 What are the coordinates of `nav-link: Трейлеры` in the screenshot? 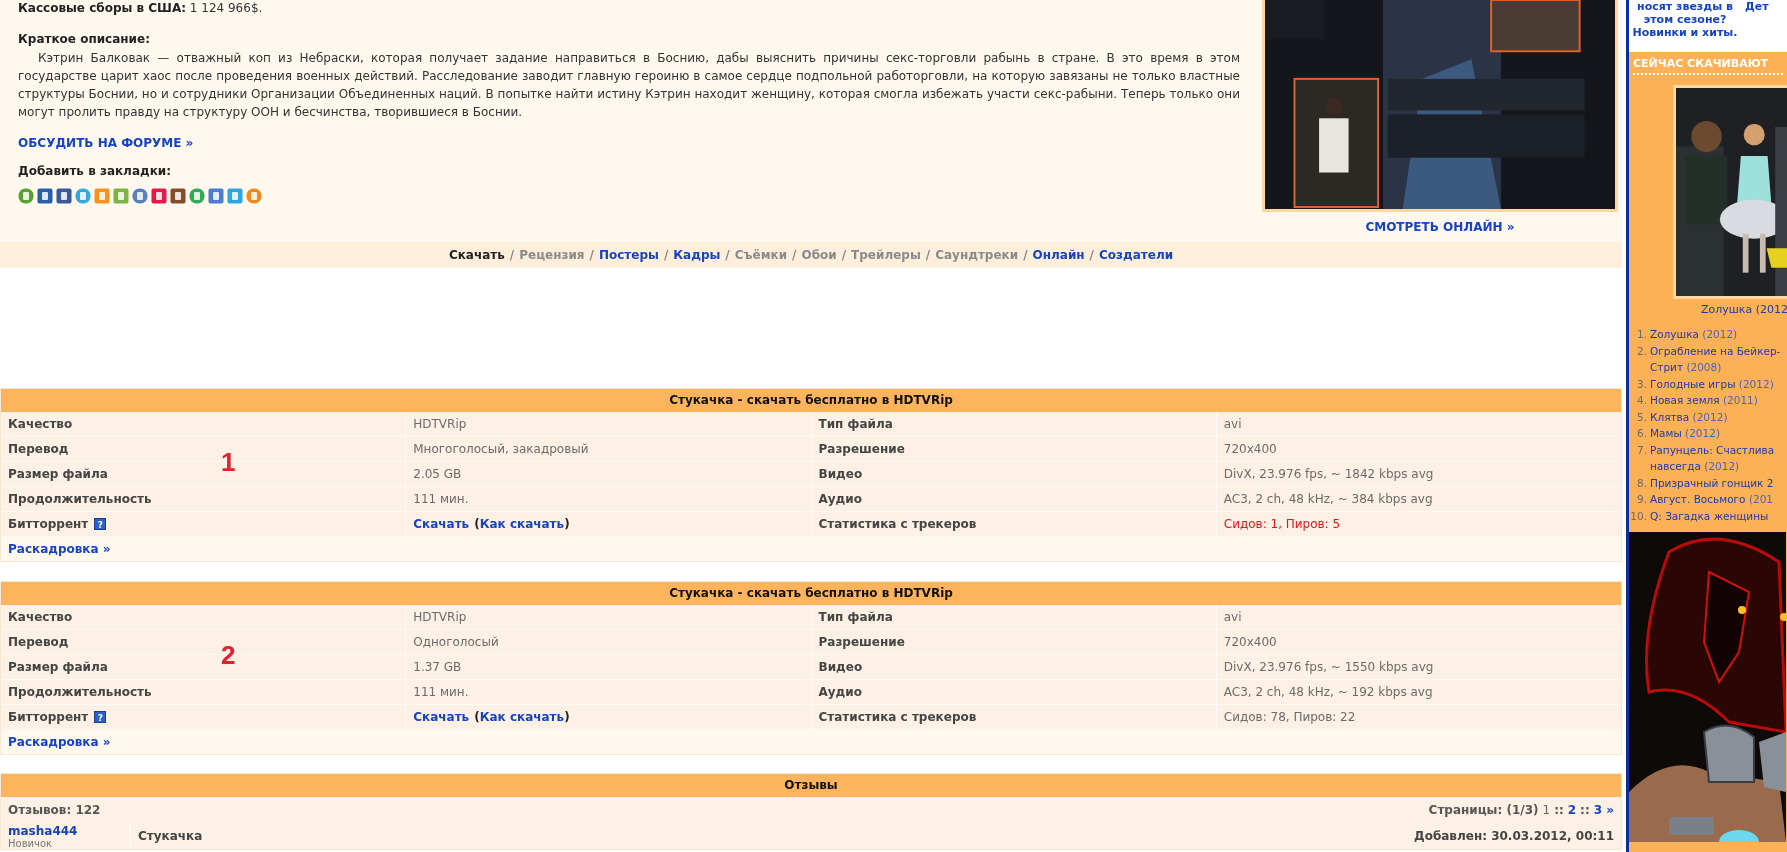 It's located at (886, 255).